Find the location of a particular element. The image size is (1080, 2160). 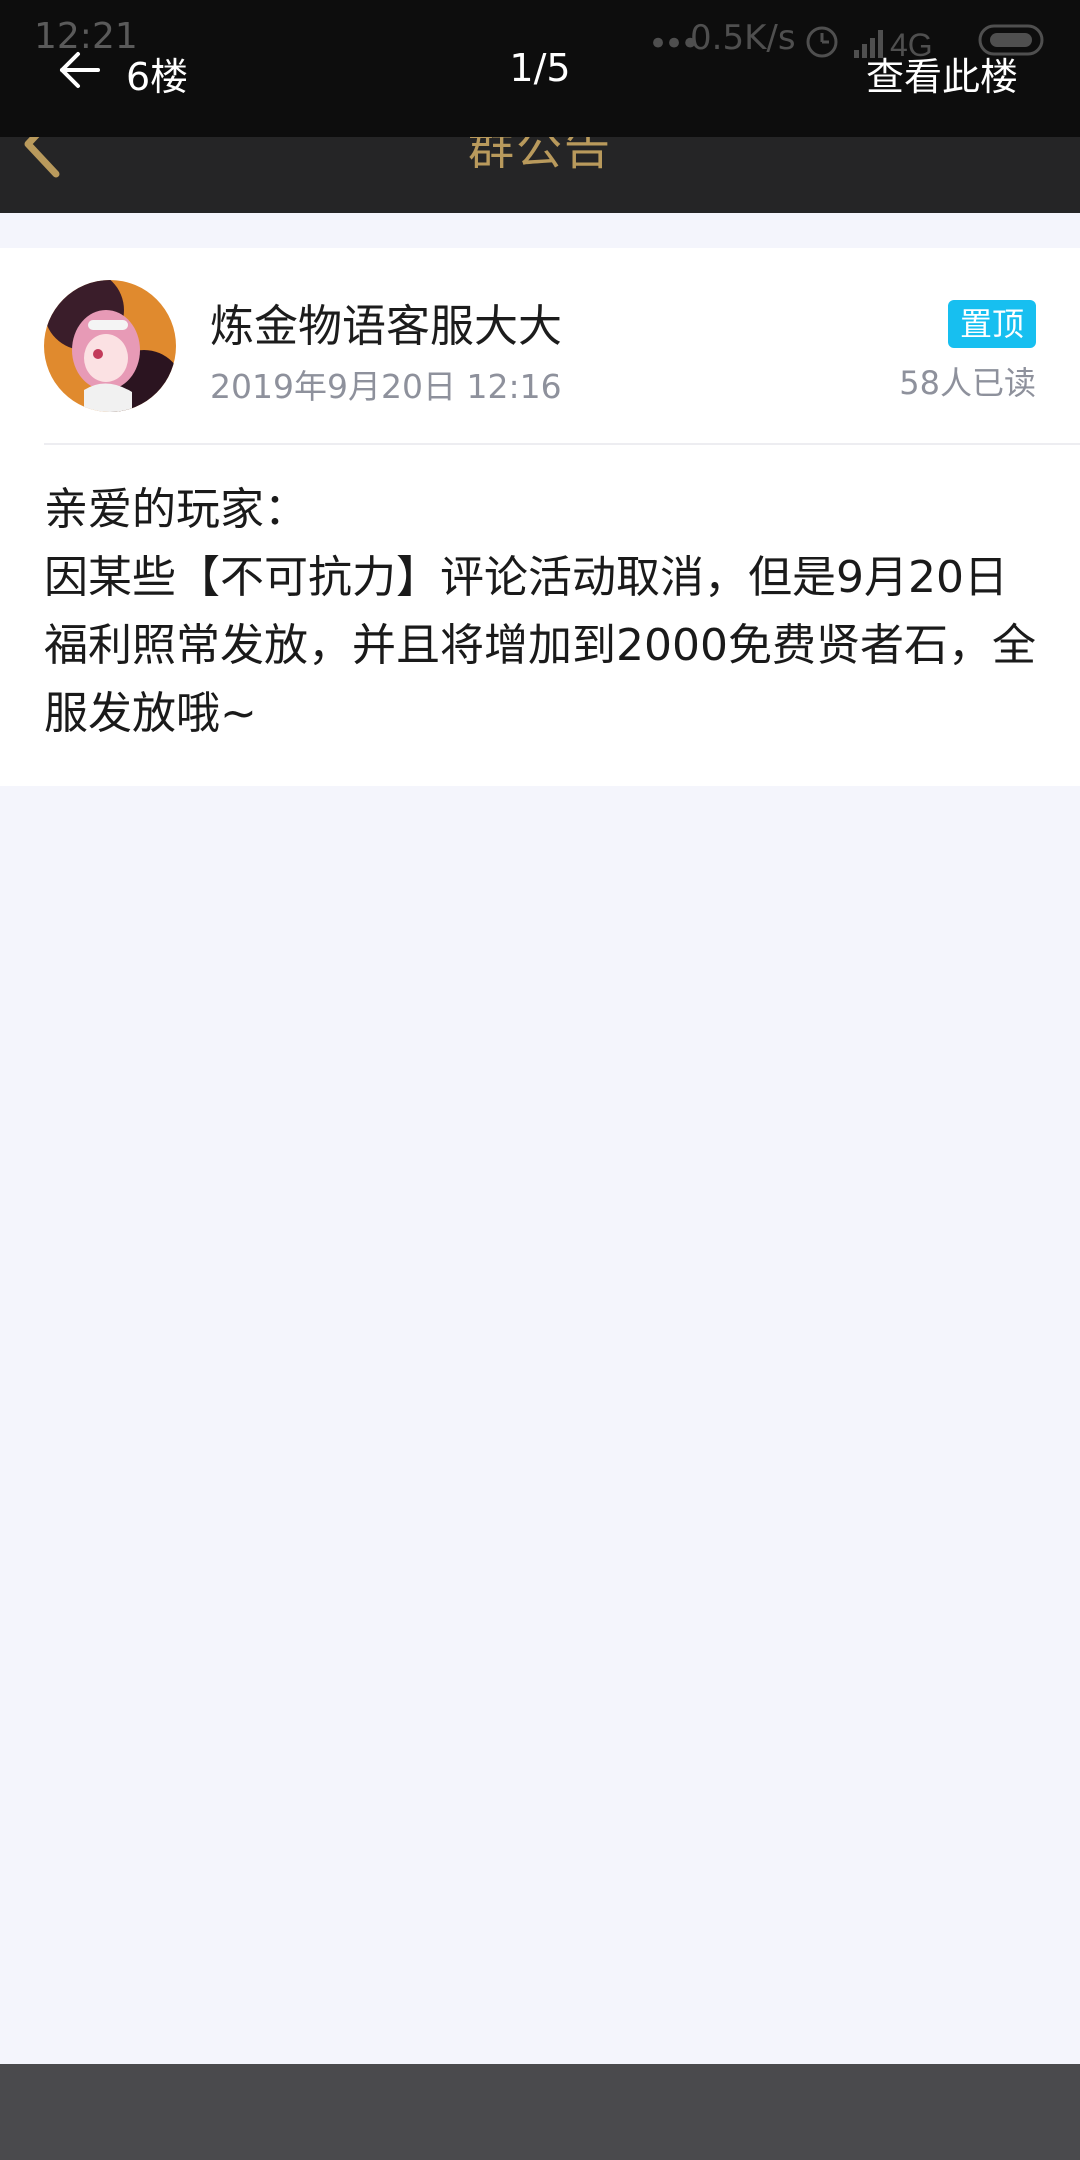

viewer-top-bar: 12:21 ••• 0.5K/s 4G 6楼 1/5 查看此楼 is located at coordinates (540, 68).